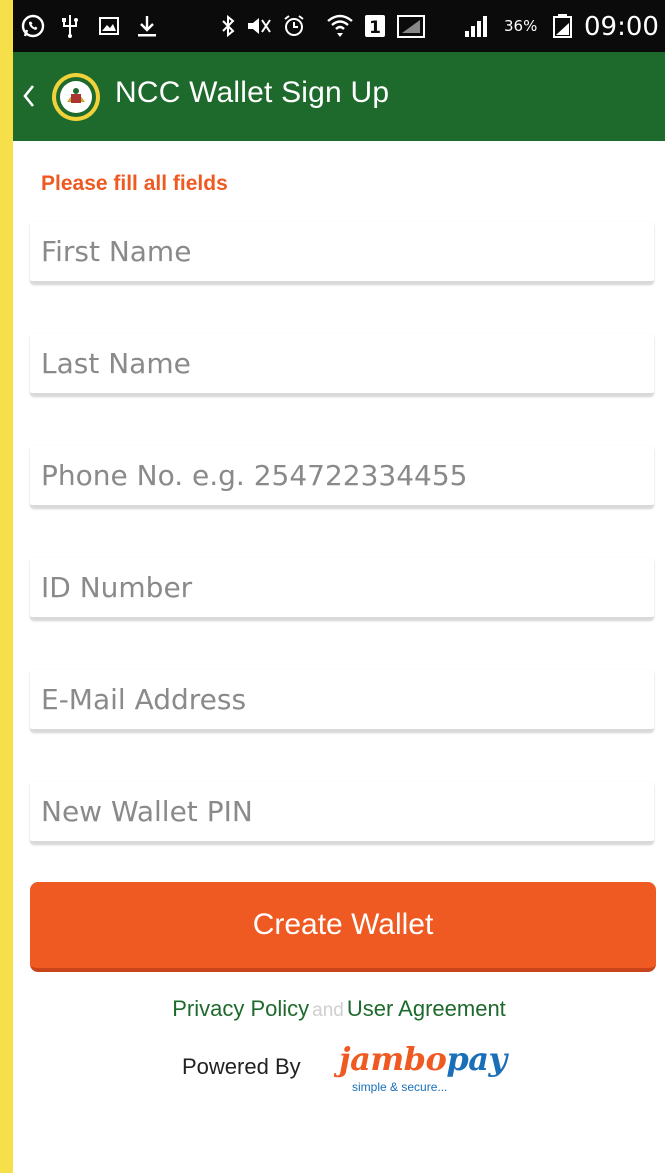  I want to click on clock-time: 09:00, so click(621, 27).